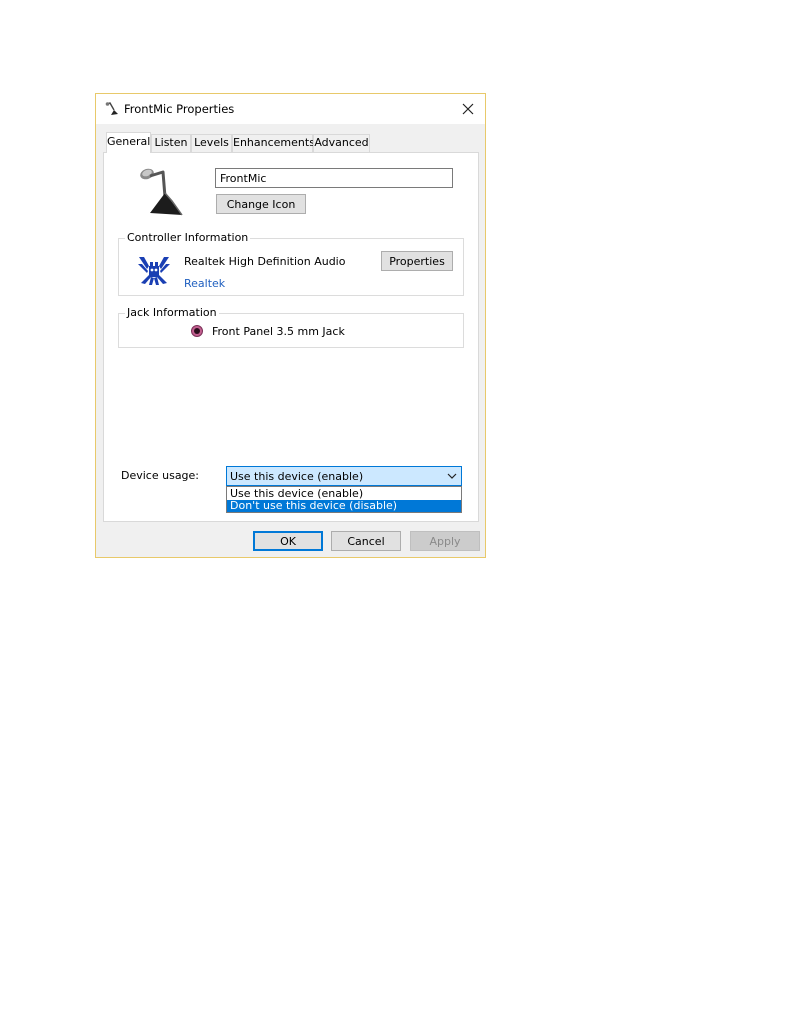  I want to click on chevron-down-icon, so click(452, 476).